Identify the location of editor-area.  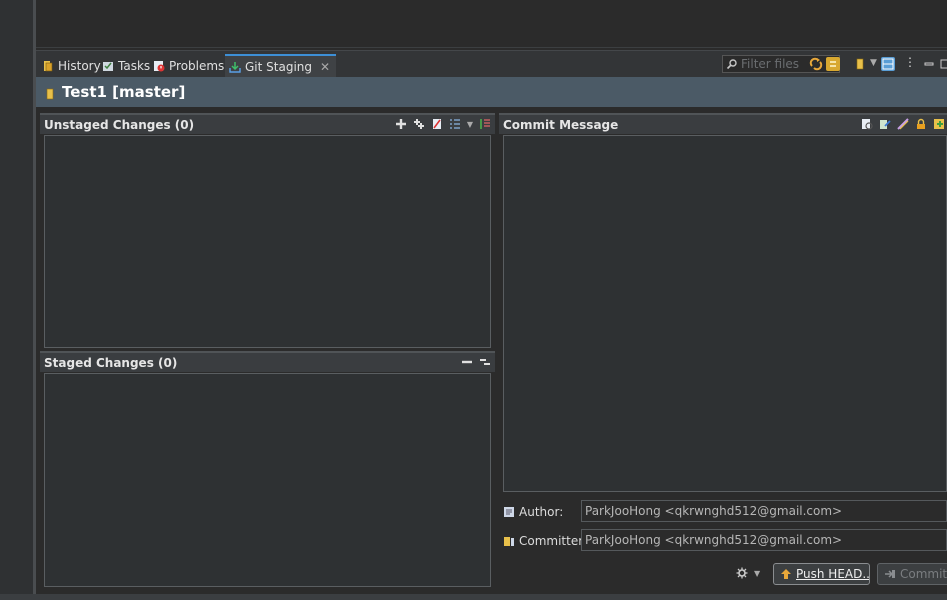
(491, 24).